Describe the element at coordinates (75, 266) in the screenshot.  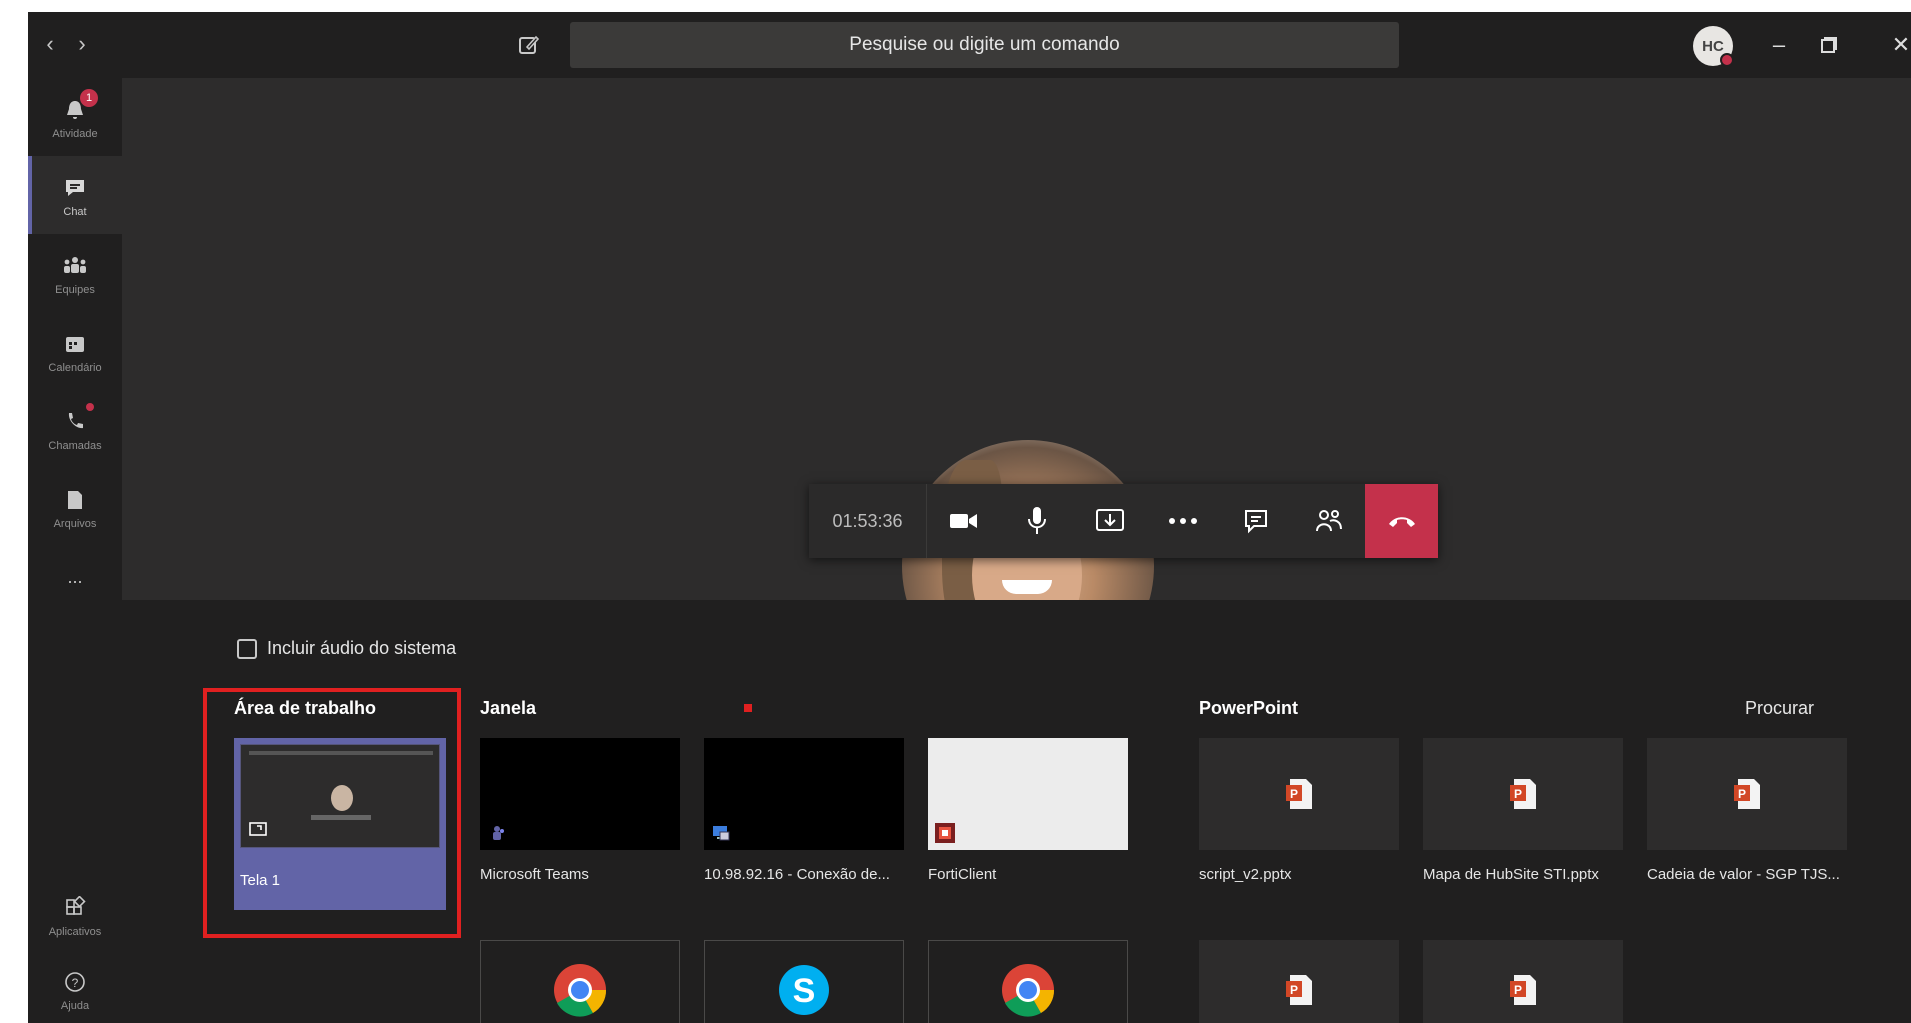
I see `teams-icon` at that location.